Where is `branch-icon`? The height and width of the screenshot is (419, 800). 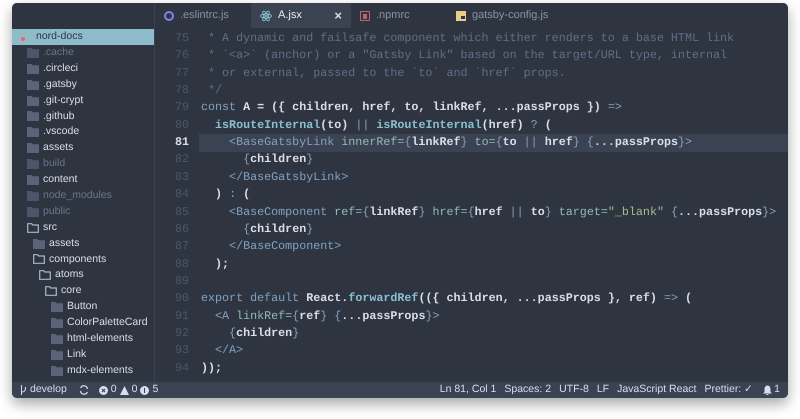 branch-icon is located at coordinates (23, 390).